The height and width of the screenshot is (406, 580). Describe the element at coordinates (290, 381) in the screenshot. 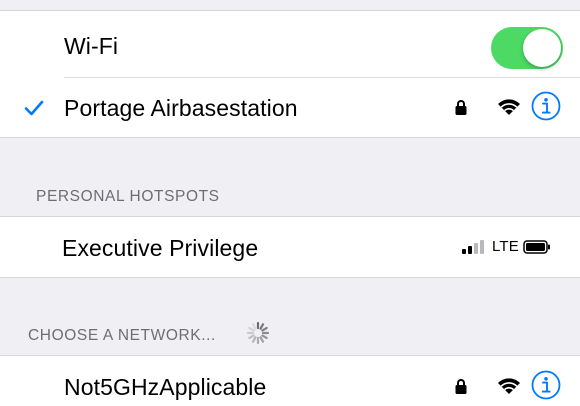

I see `network-row: Not5GHzApplicable` at that location.